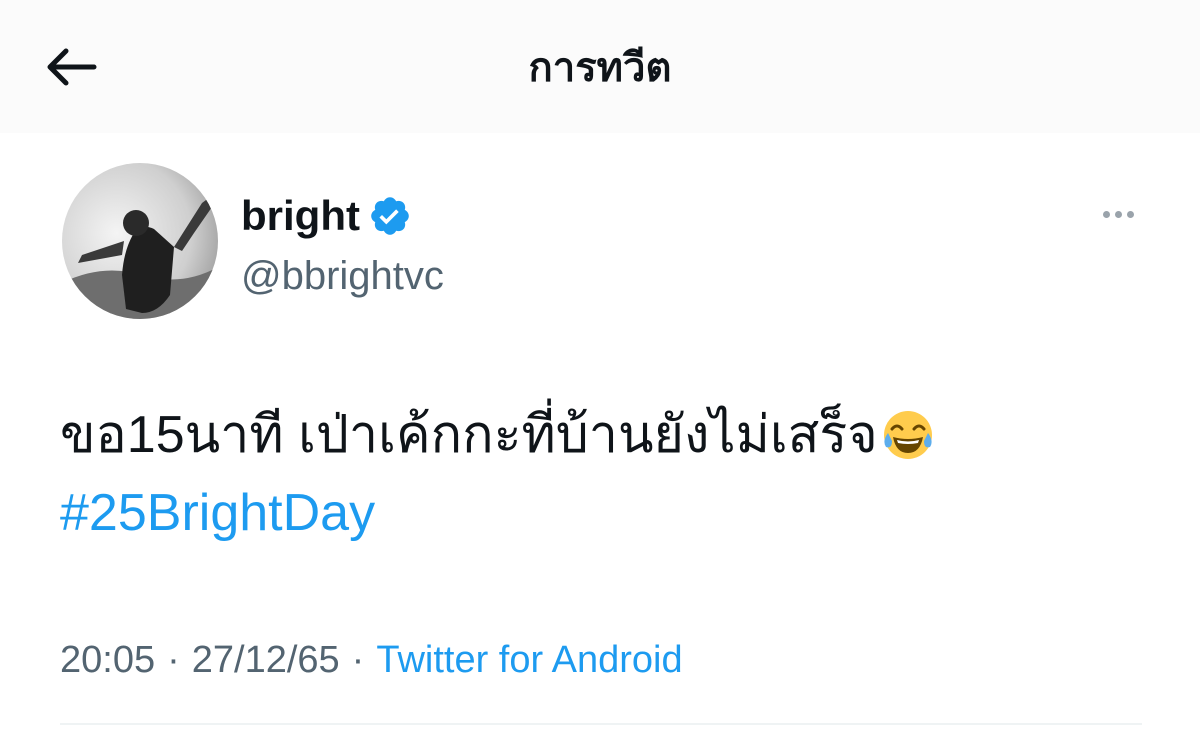  What do you see at coordinates (601, 724) in the screenshot?
I see `divider` at bounding box center [601, 724].